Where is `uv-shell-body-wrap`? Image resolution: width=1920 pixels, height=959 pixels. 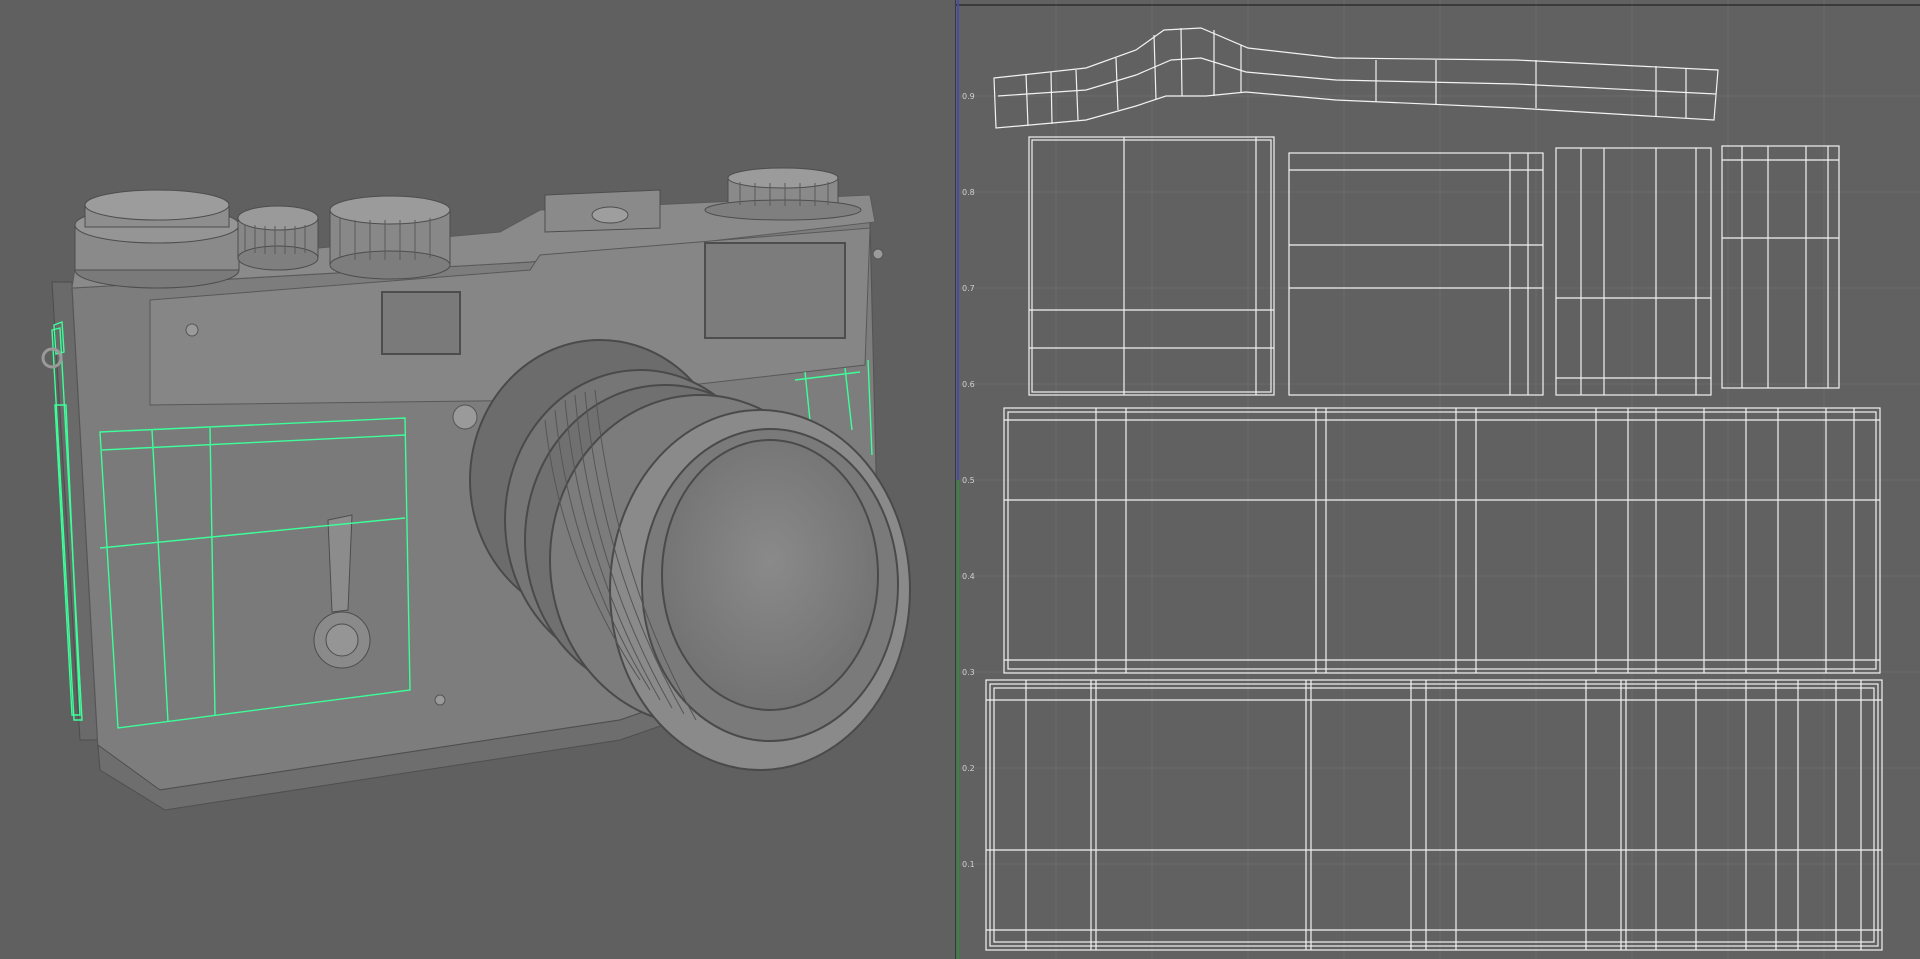
uv-shell-body-wrap is located at coordinates (1442, 540).